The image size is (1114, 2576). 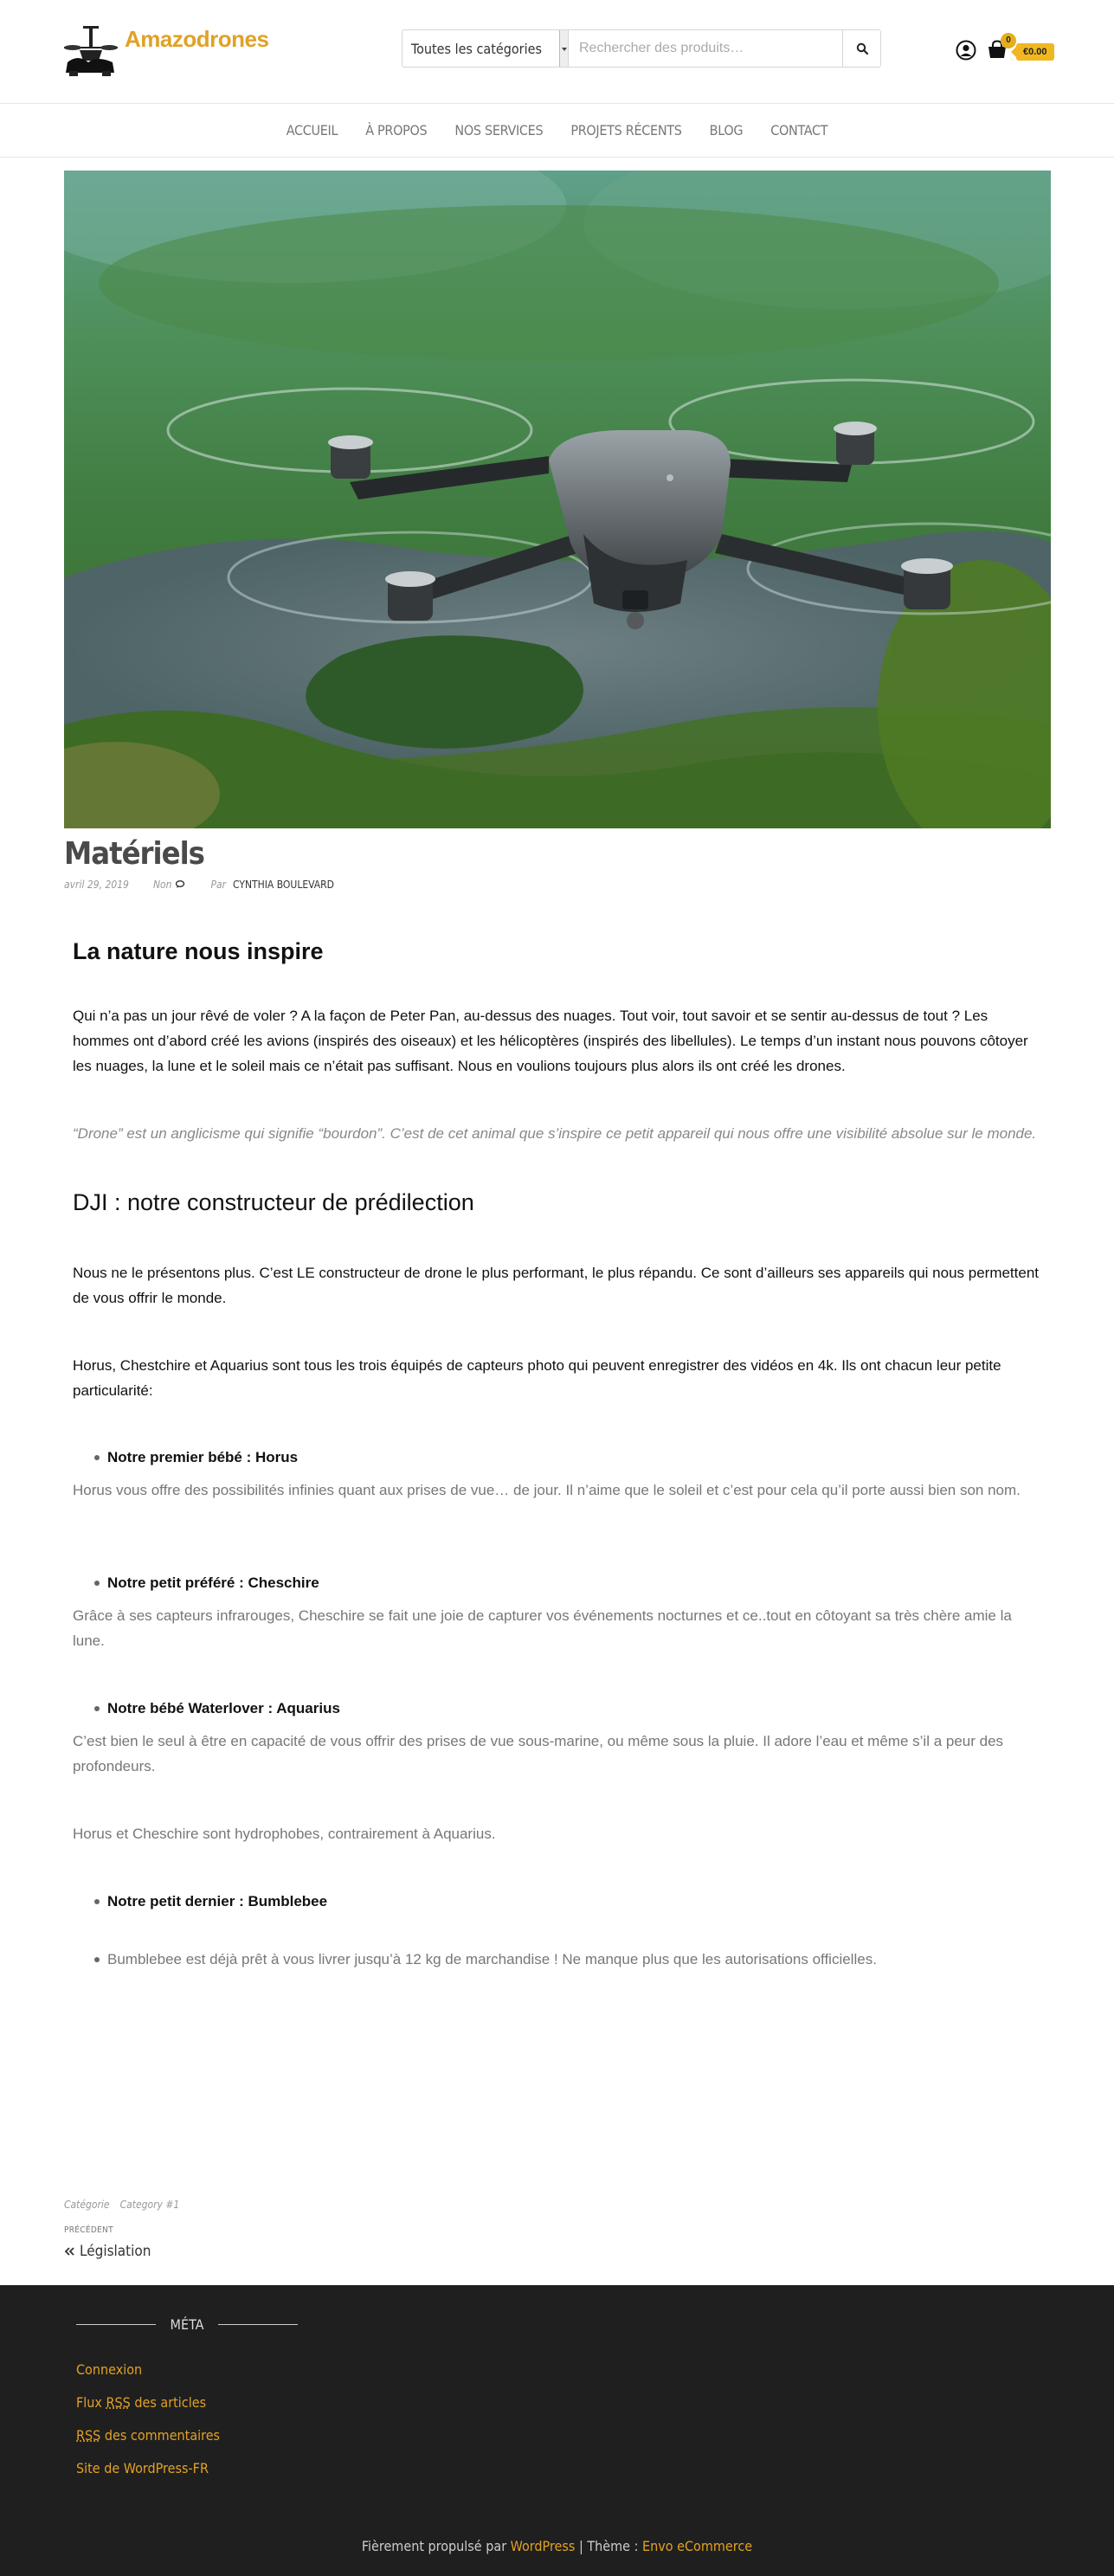 What do you see at coordinates (87, 2205) in the screenshot?
I see `category-label: Catégorie` at bounding box center [87, 2205].